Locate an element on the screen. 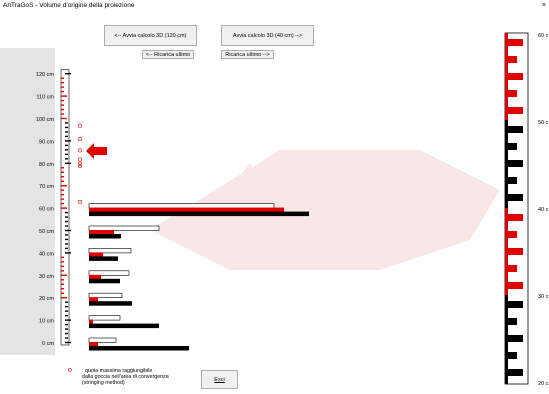 This screenshot has width=549, height=394. exit-button: Esci is located at coordinates (219, 379).